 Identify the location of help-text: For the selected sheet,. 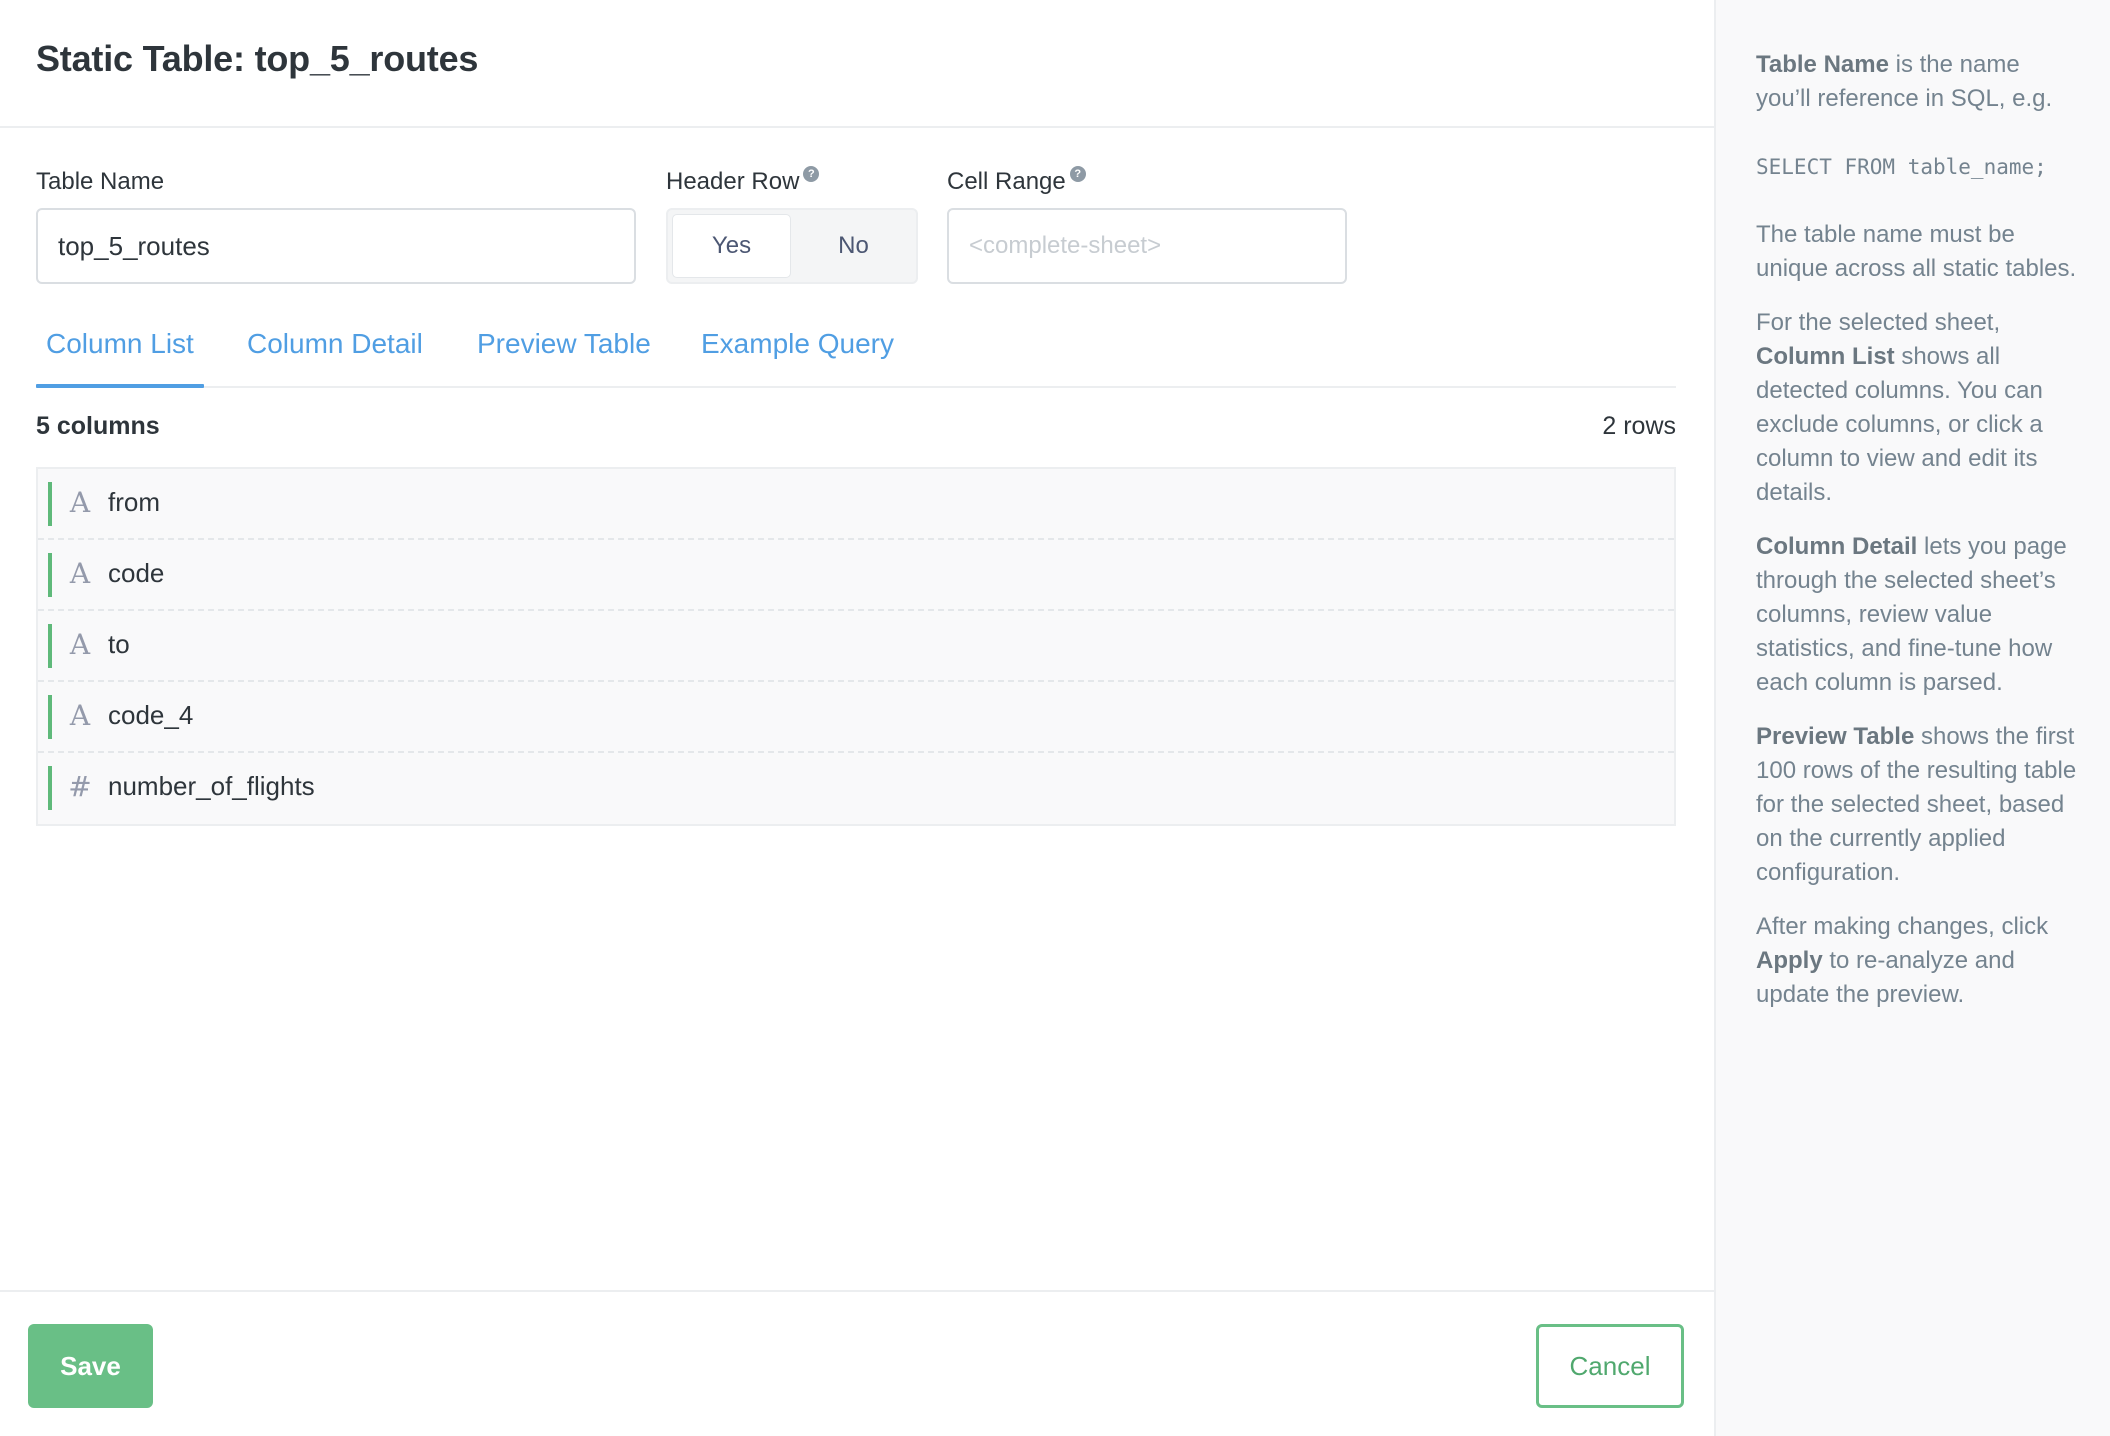
(1878, 322).